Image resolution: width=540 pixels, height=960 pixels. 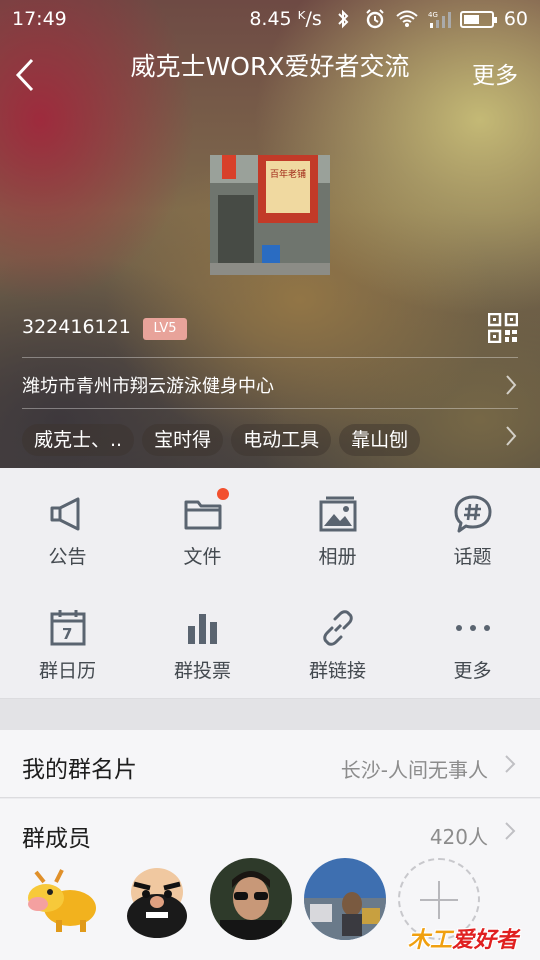 I want to click on announcement-button: 公告, so click(x=67, y=549).